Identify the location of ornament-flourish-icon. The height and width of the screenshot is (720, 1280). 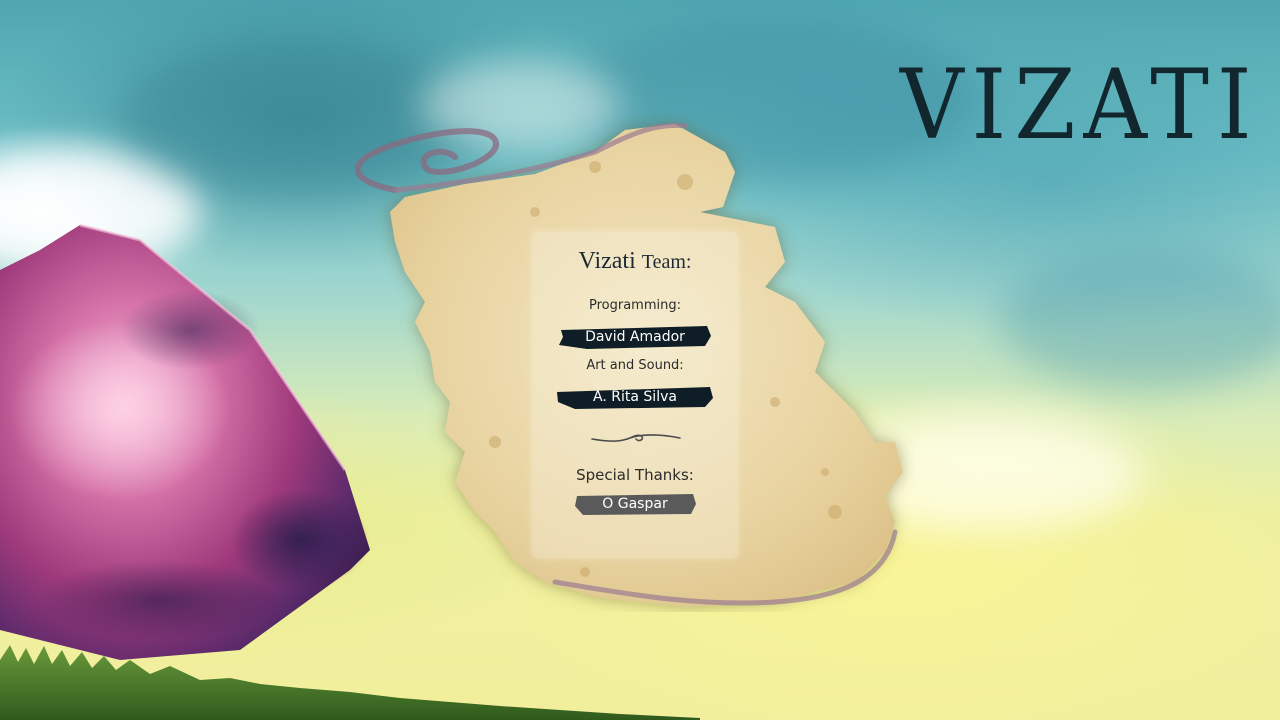
(636, 438).